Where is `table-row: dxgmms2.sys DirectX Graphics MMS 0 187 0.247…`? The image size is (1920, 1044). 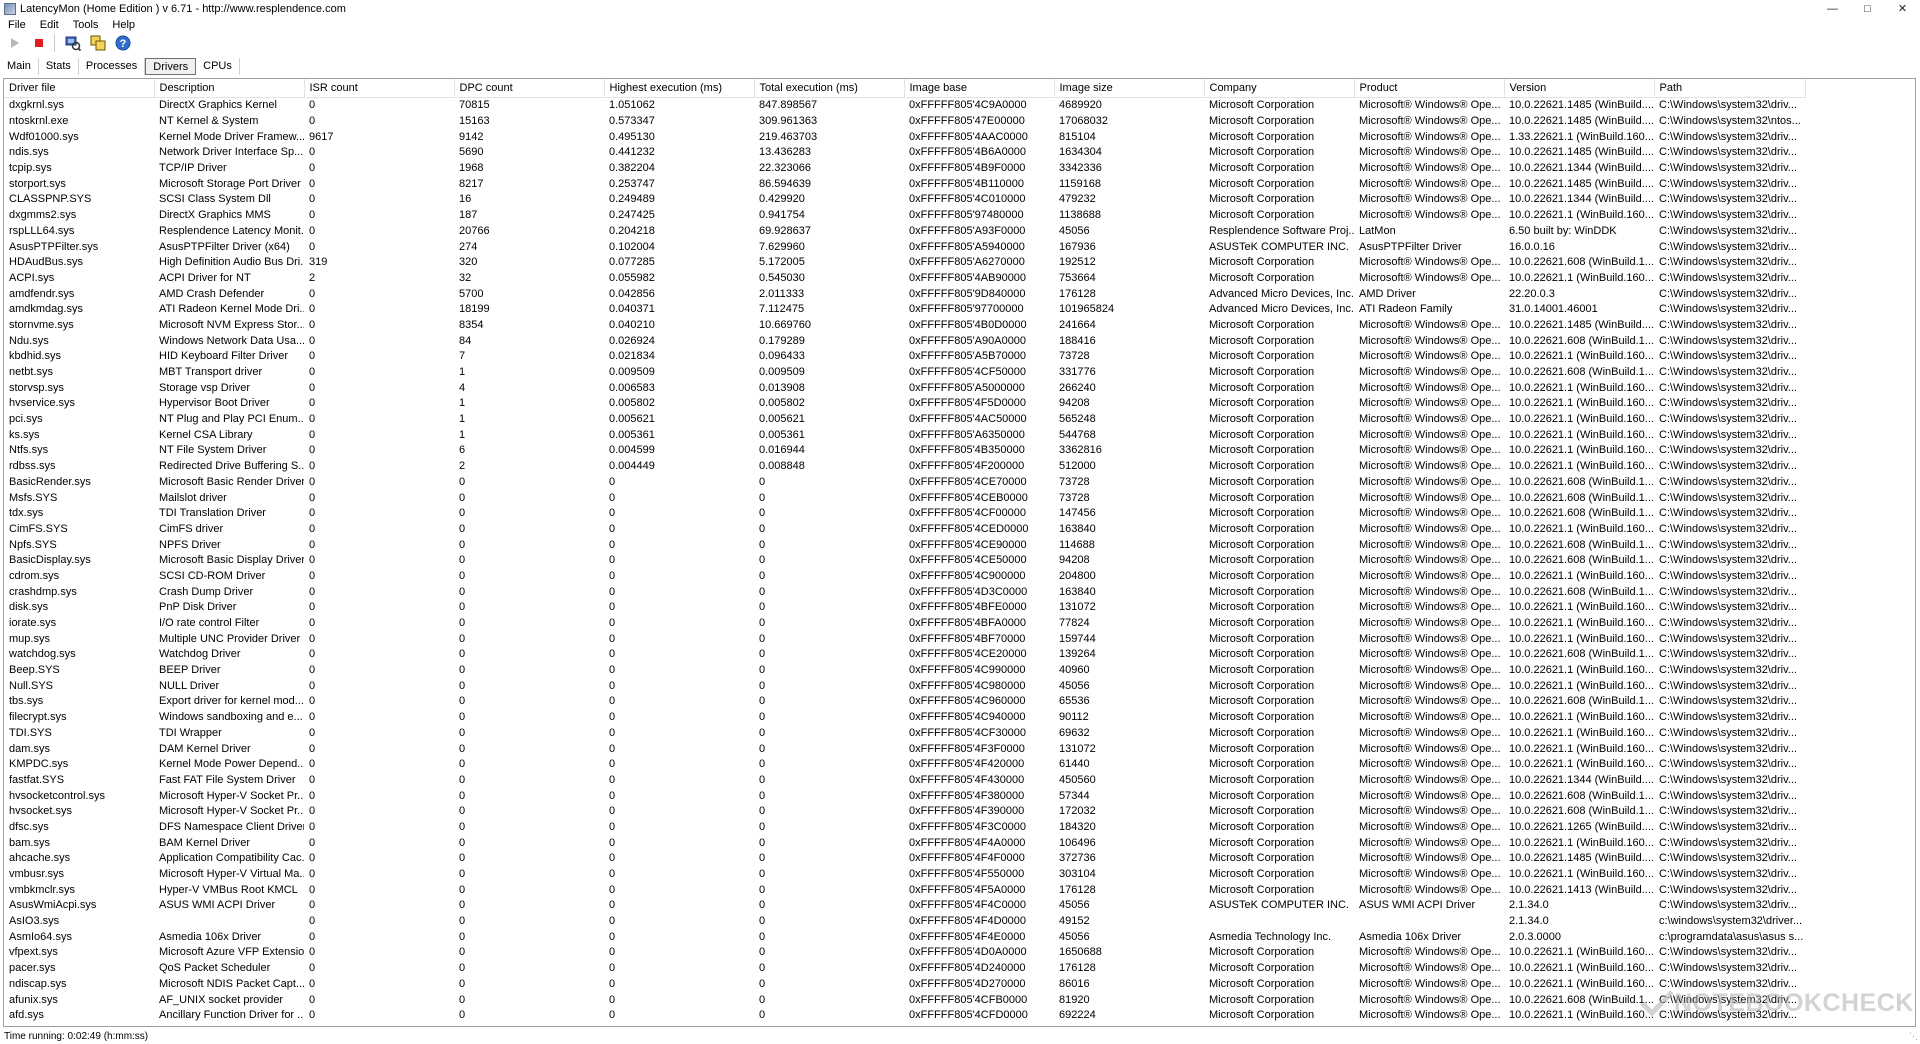 table-row: dxgmms2.sys DirectX Graphics MMS 0 187 0.247… is located at coordinates (904, 216).